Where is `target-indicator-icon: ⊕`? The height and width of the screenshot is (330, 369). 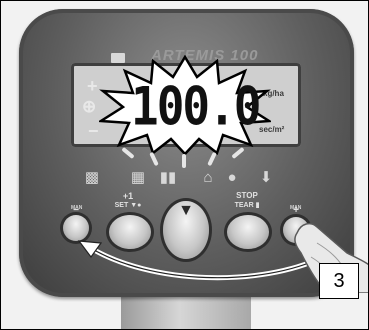
target-indicator-icon: ⊕ is located at coordinates (89, 106).